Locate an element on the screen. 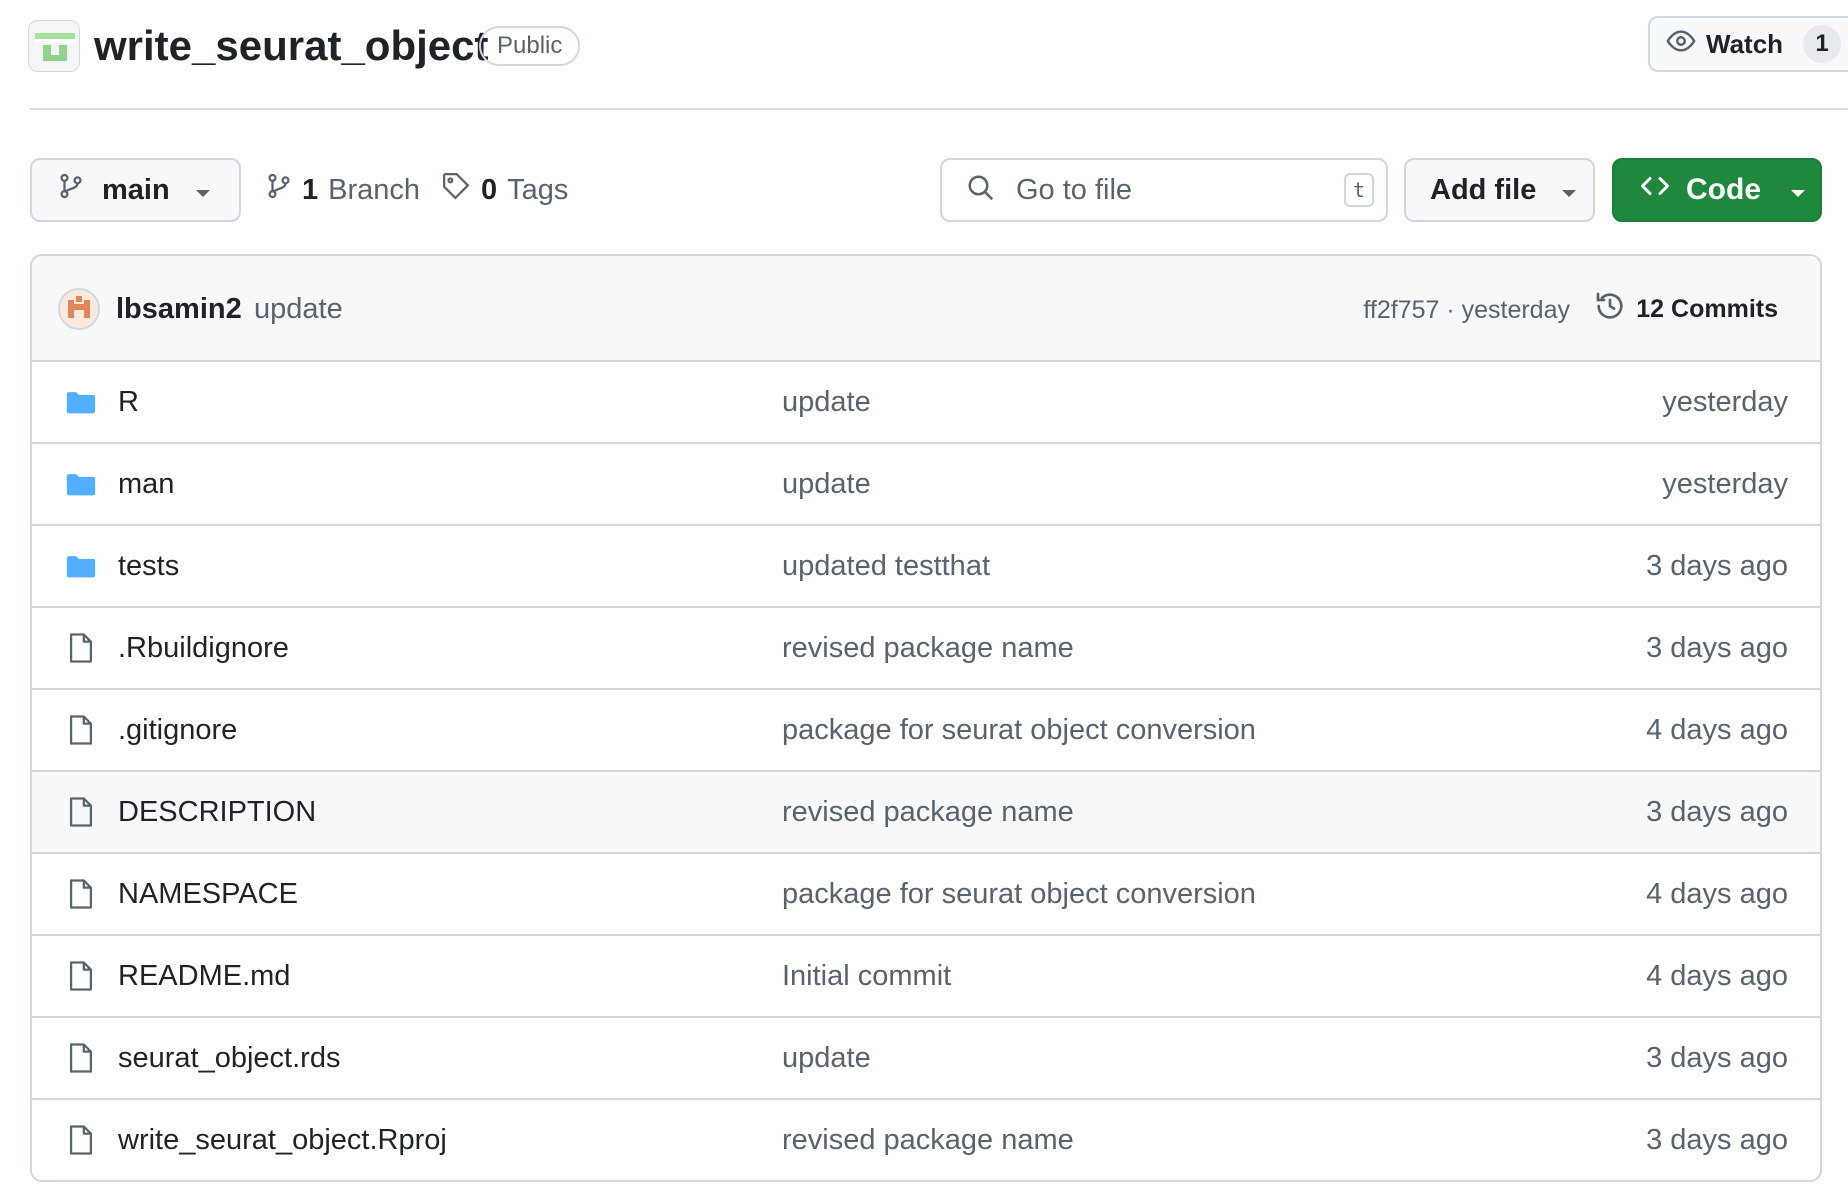 The height and width of the screenshot is (1200, 1848). code-button: Code is located at coordinates (1717, 190).